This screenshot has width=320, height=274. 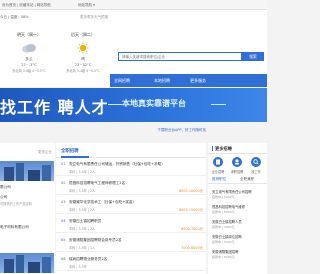 I want to click on weather-header: 今日 | 温度：58%, so click(x=14, y=17).